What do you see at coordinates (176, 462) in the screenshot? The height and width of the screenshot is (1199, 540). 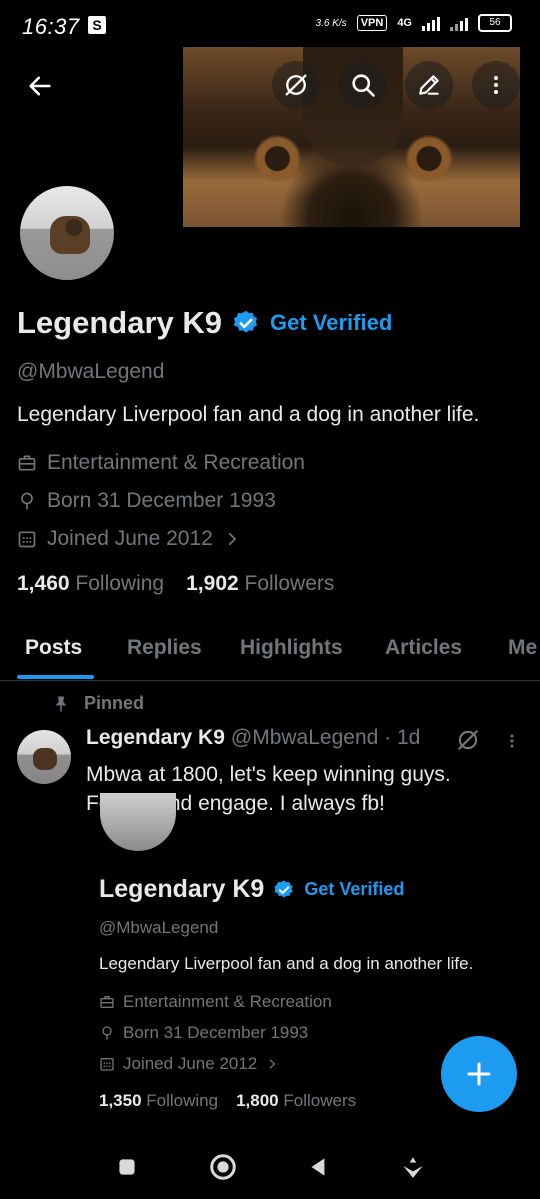 I see `category-text: Entertainment & Recreation` at bounding box center [176, 462].